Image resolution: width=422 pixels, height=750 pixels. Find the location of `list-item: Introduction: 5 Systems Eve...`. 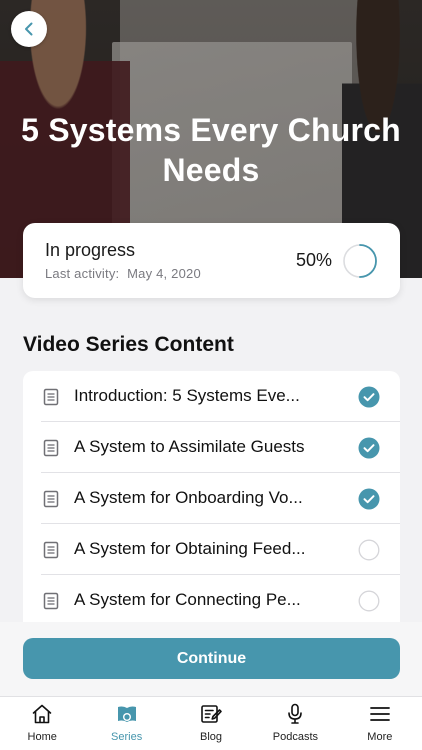

list-item: Introduction: 5 Systems Eve... is located at coordinates (211, 396).